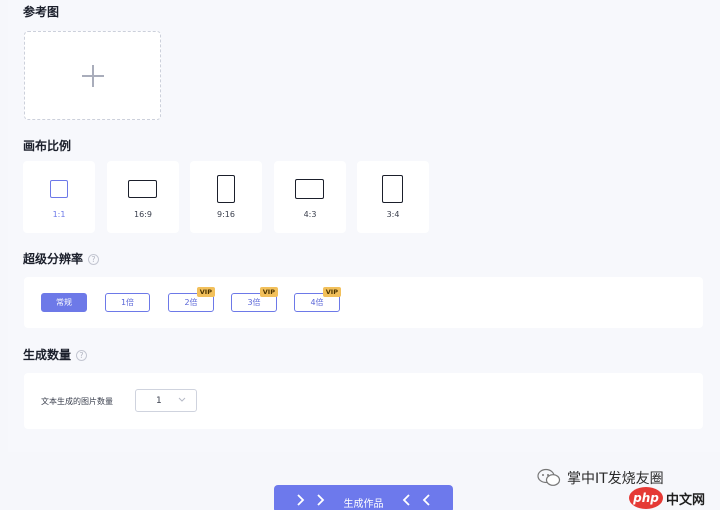 This screenshot has width=720, height=510. What do you see at coordinates (416, 500) in the screenshot?
I see `chevron-left-icon` at bounding box center [416, 500].